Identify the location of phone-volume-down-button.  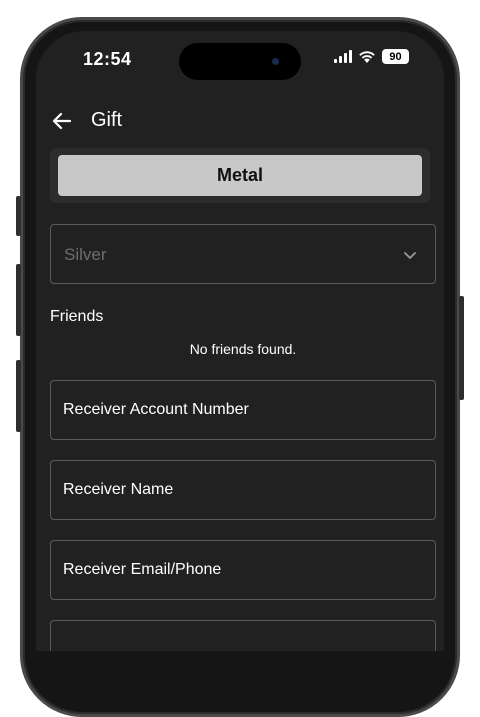
(18, 396).